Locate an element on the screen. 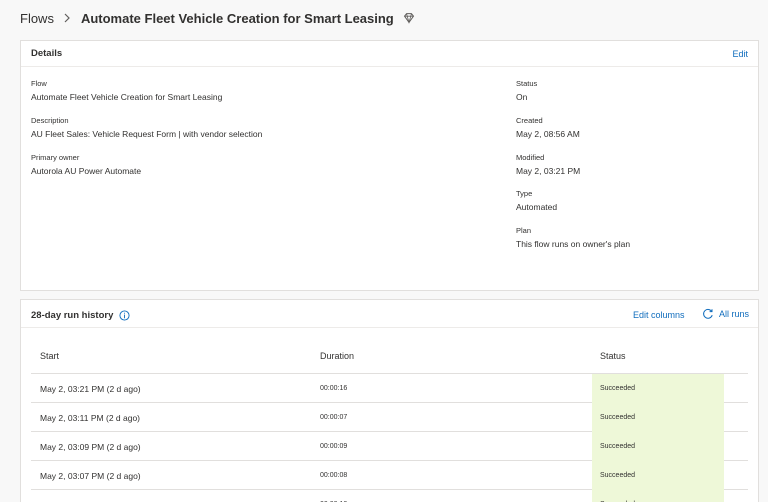 This screenshot has width=768, height=502. field-value: On is located at coordinates (522, 97).